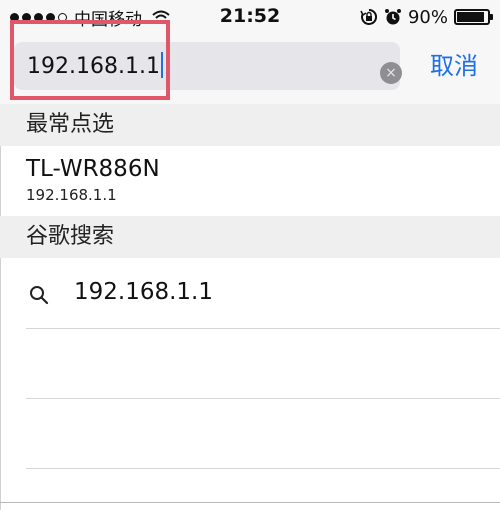 This screenshot has height=510, width=500. What do you see at coordinates (250, 237) in the screenshot?
I see `section-header-google: 谷歌搜索` at bounding box center [250, 237].